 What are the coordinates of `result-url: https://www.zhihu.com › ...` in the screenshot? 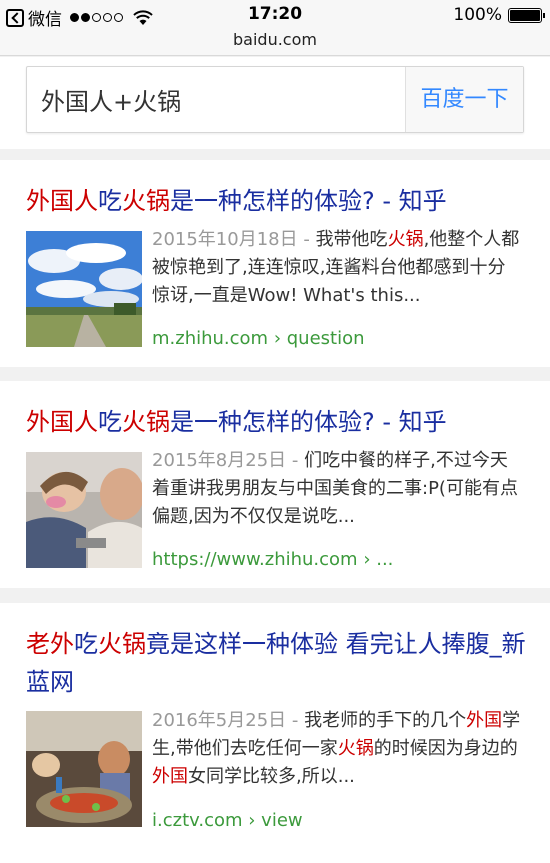 It's located at (272, 559).